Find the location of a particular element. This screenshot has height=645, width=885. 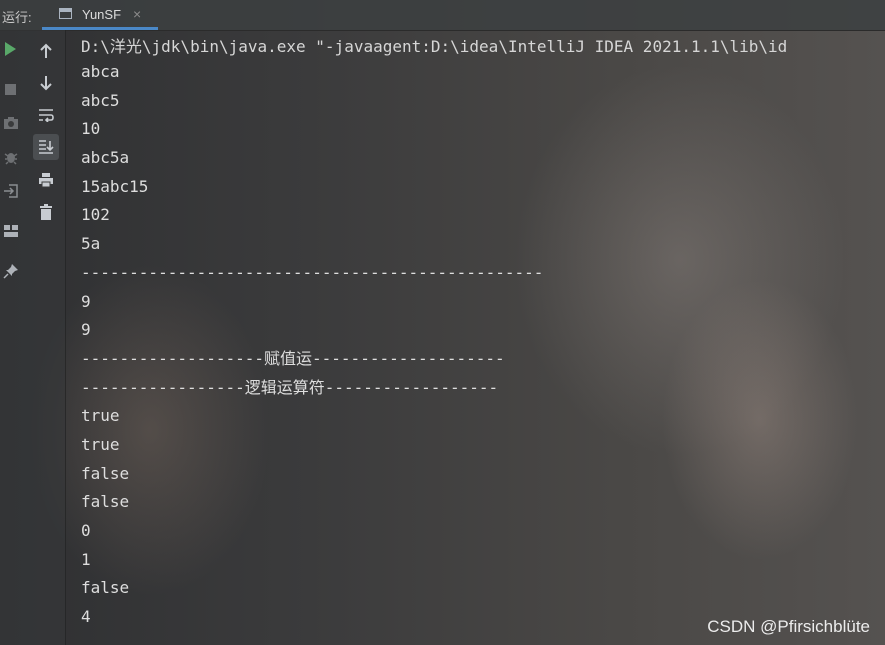

play-icon is located at coordinates (11, 49).